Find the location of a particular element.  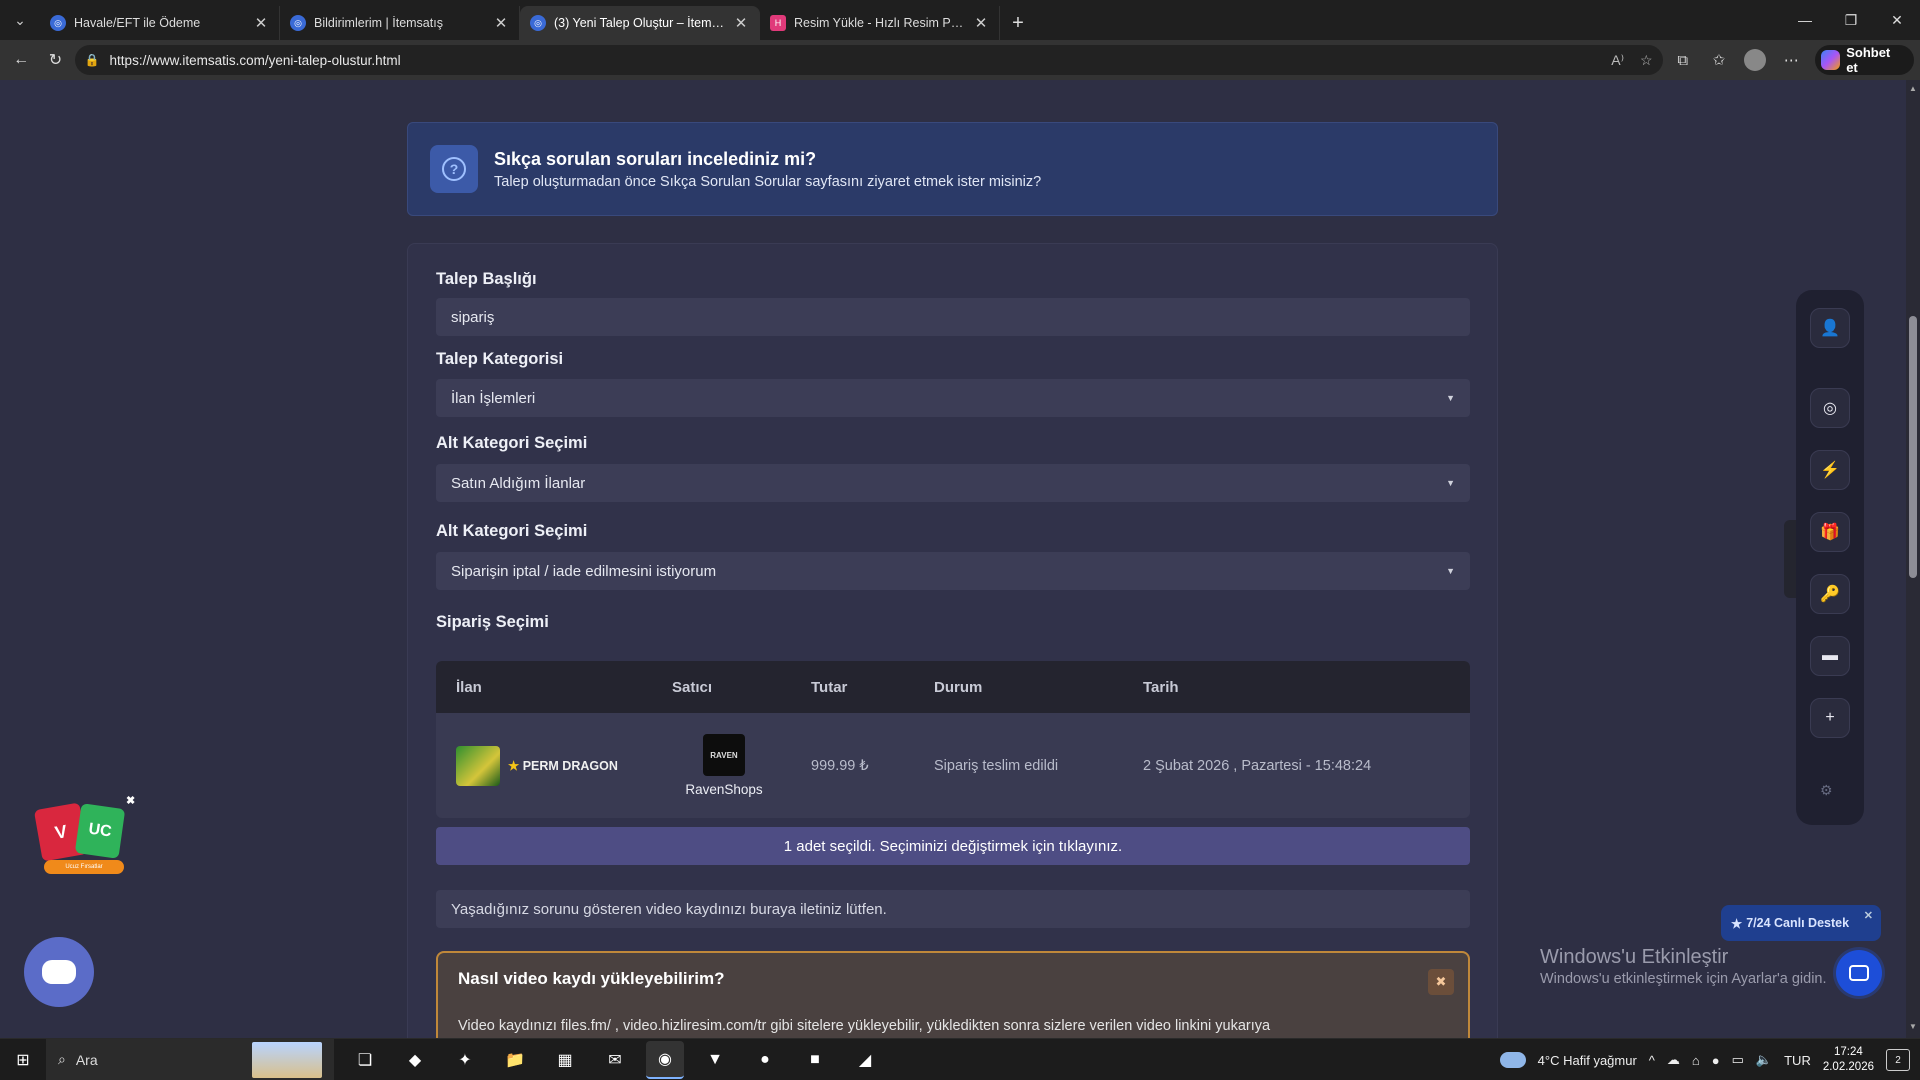

extensions-icon: ⧉ is located at coordinates (1683, 60).